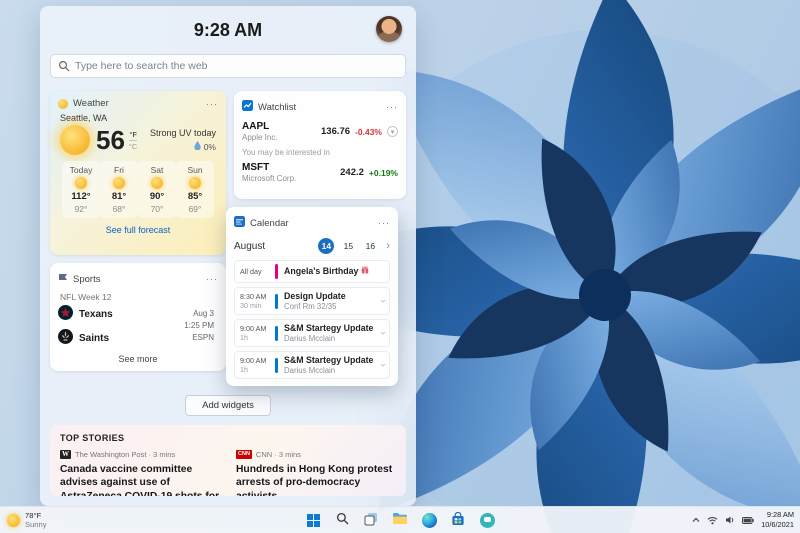 This screenshot has width=800, height=533. Describe the element at coordinates (712, 520) in the screenshot. I see `network-wifi-icon` at that location.